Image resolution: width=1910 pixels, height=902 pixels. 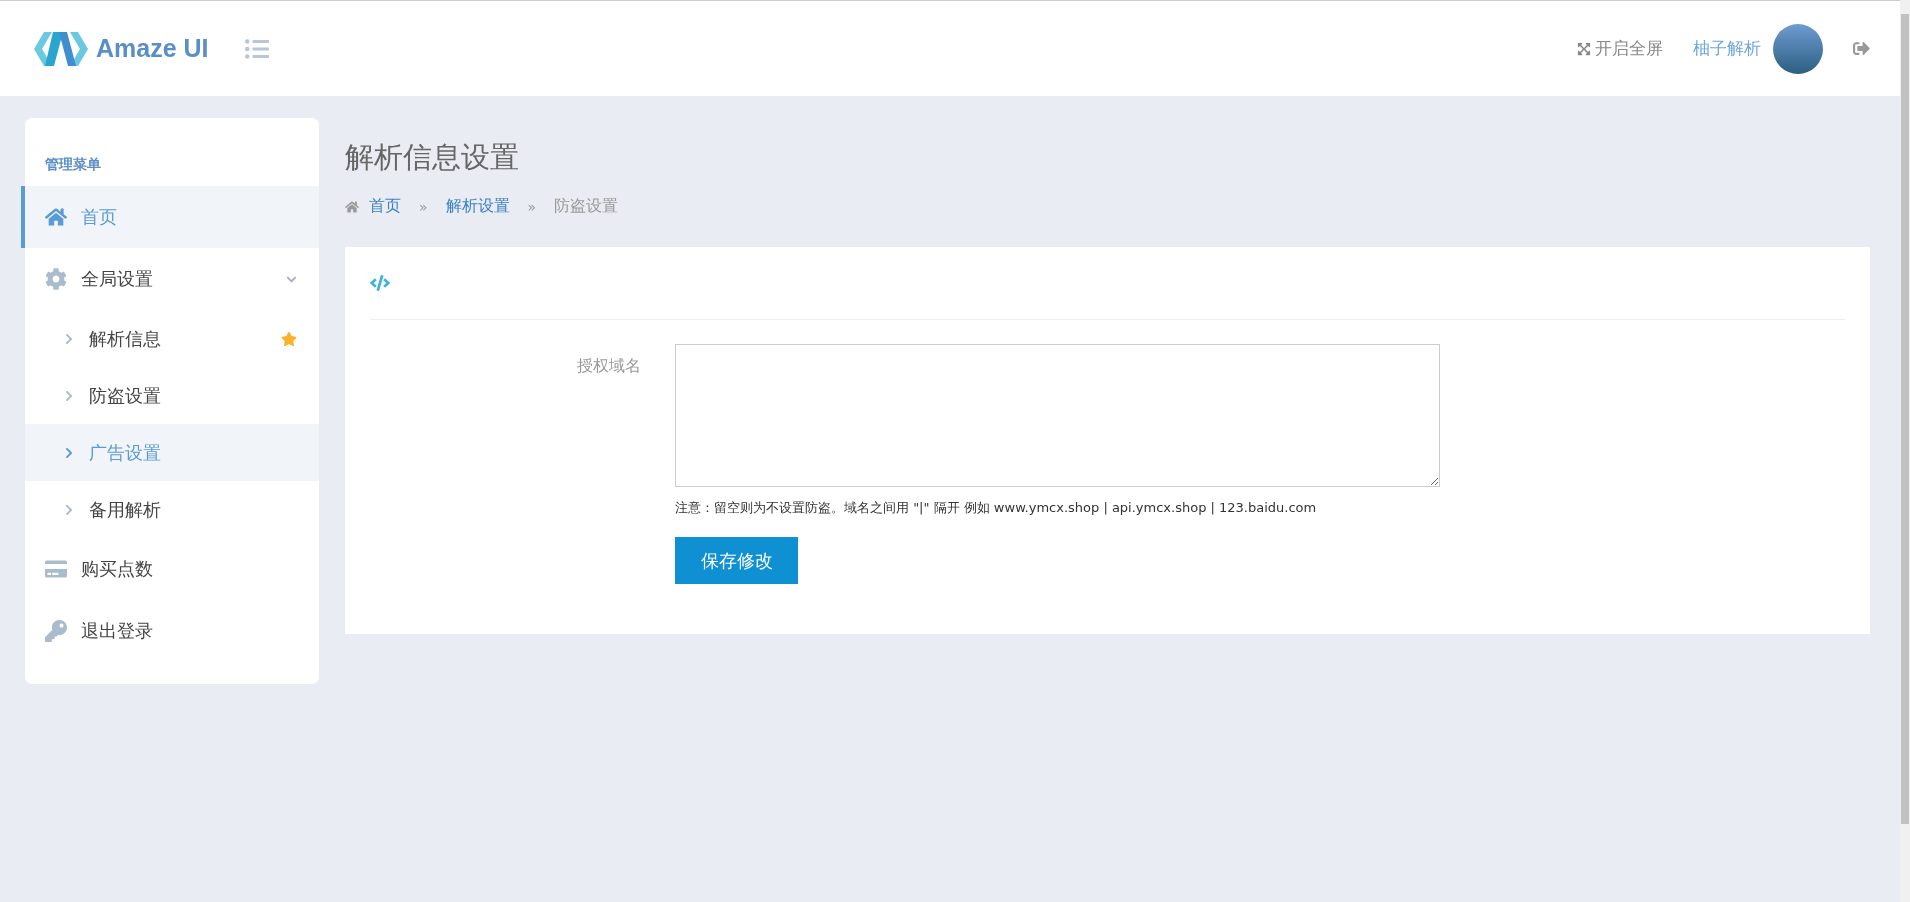 What do you see at coordinates (1620, 48) in the screenshot?
I see `fullscreen-button: 开启全屏` at bounding box center [1620, 48].